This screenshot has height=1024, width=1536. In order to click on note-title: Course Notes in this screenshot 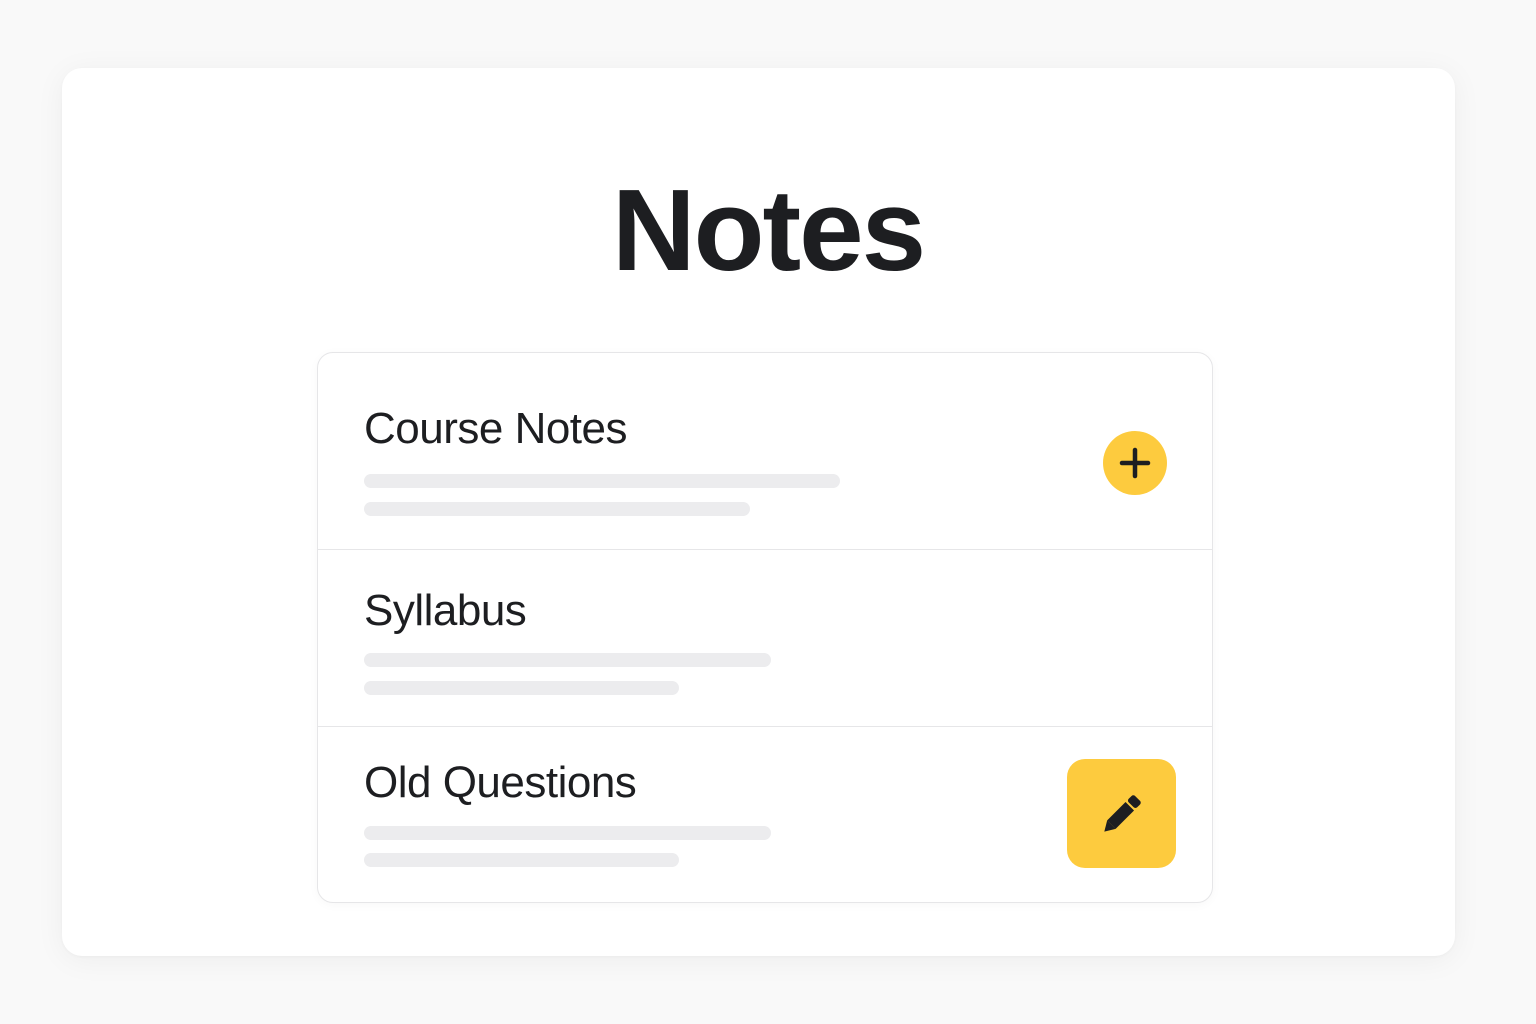, I will do `click(496, 428)`.